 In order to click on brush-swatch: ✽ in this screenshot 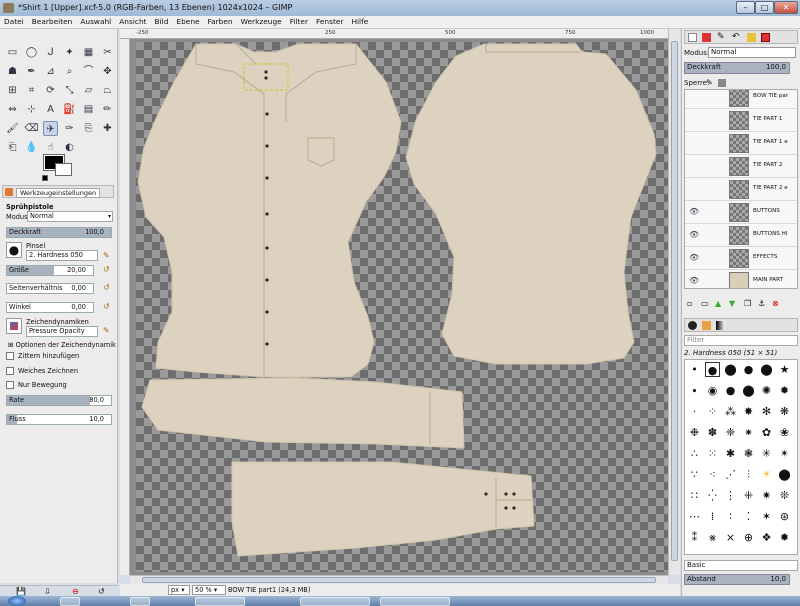, I will do `click(712, 432)`.